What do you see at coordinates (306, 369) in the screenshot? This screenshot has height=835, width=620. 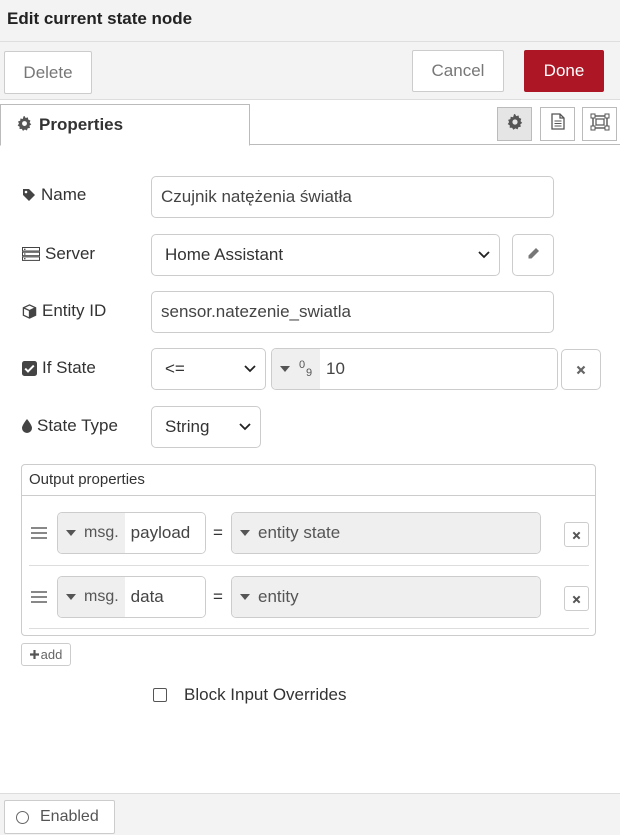 I see `number-type-icon: 0 9` at bounding box center [306, 369].